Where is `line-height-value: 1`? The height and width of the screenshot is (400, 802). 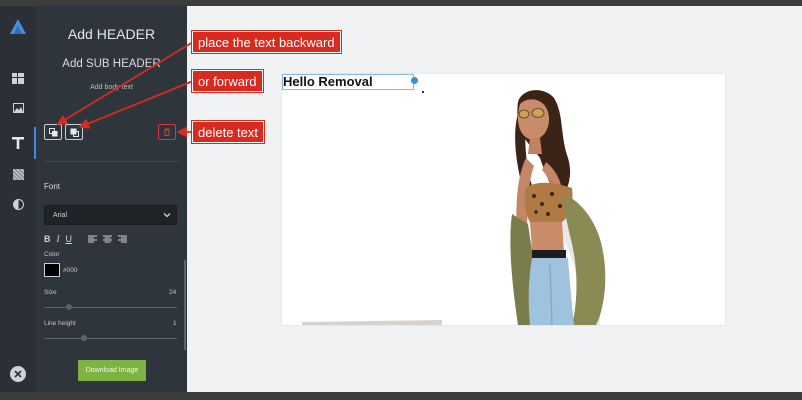
line-height-value: 1 is located at coordinates (175, 323).